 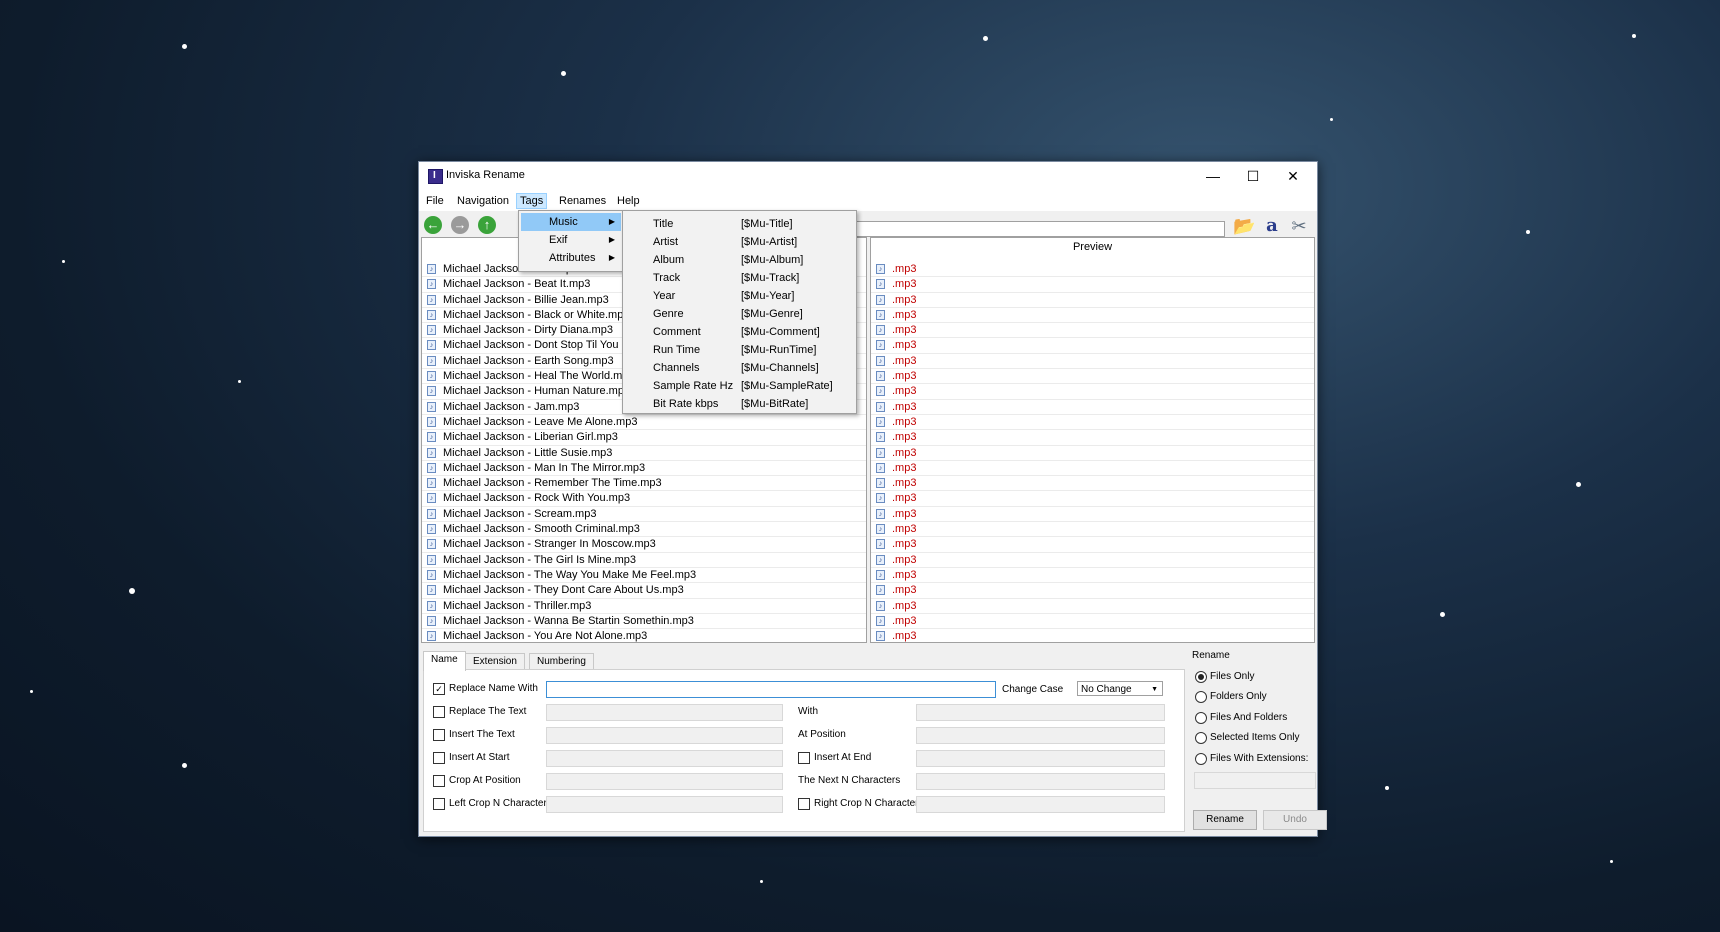 I want to click on insert-at-start-checkbox, so click(x=439, y=758).